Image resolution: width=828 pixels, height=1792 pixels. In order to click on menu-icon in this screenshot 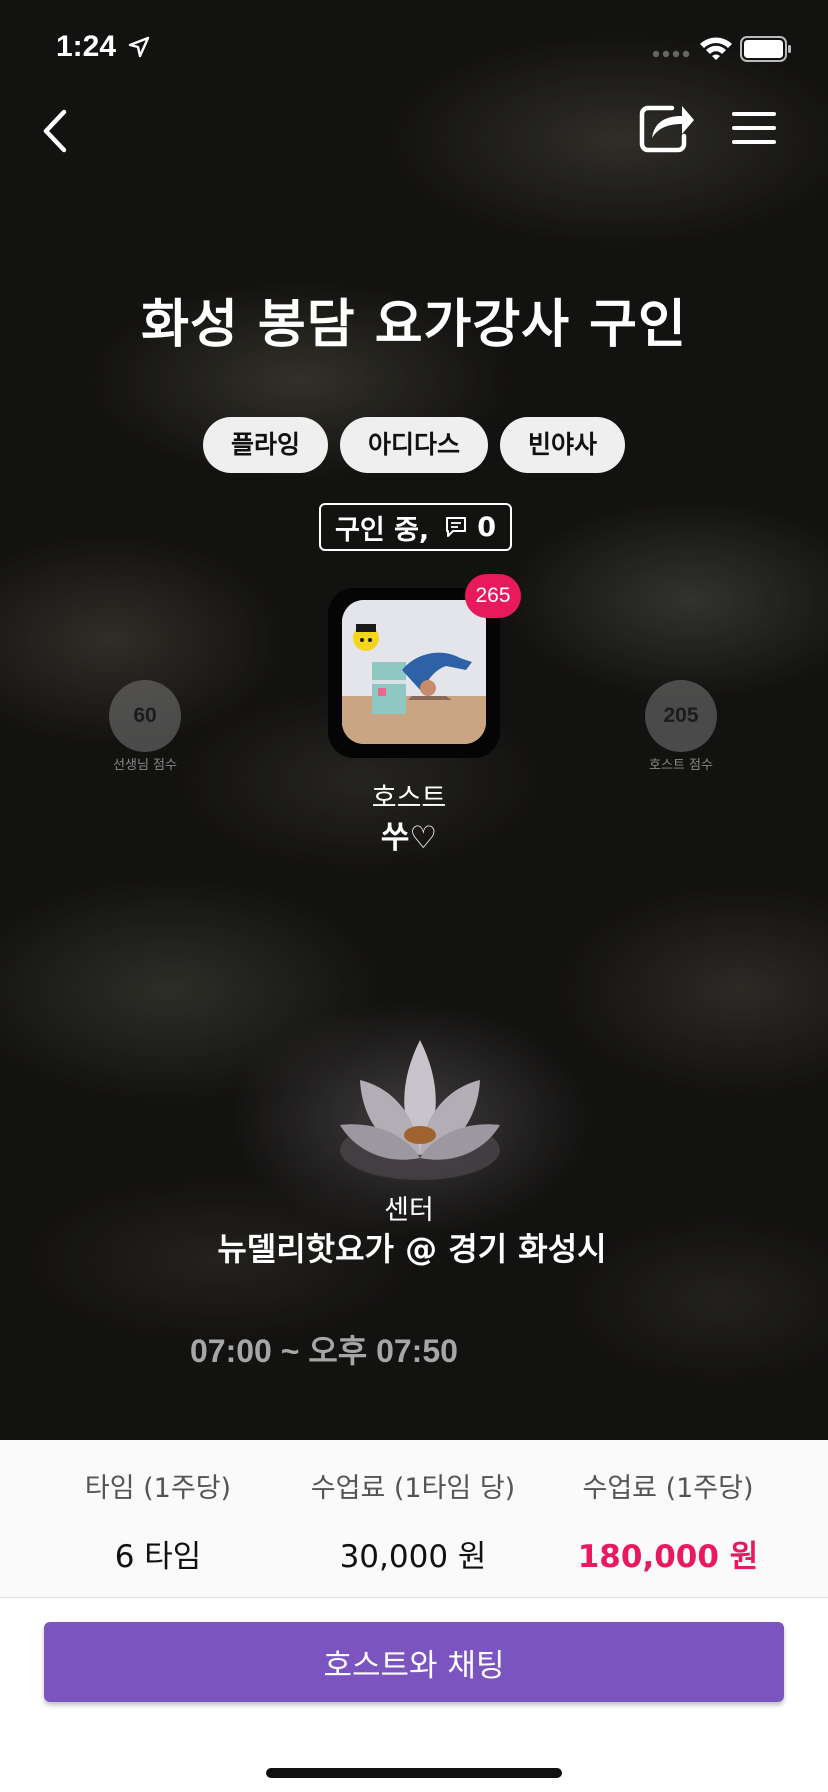, I will do `click(754, 128)`.